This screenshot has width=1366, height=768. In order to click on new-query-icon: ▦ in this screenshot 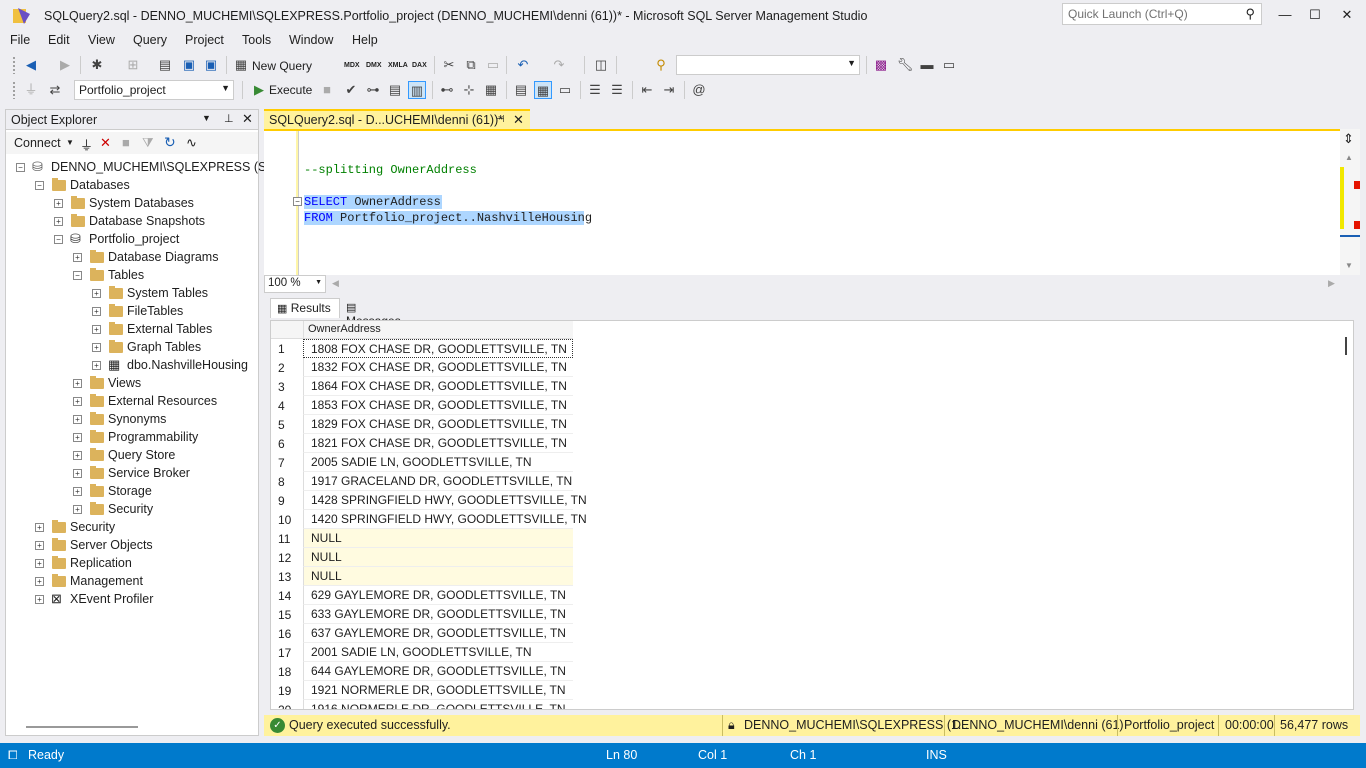, I will do `click(241, 65)`.